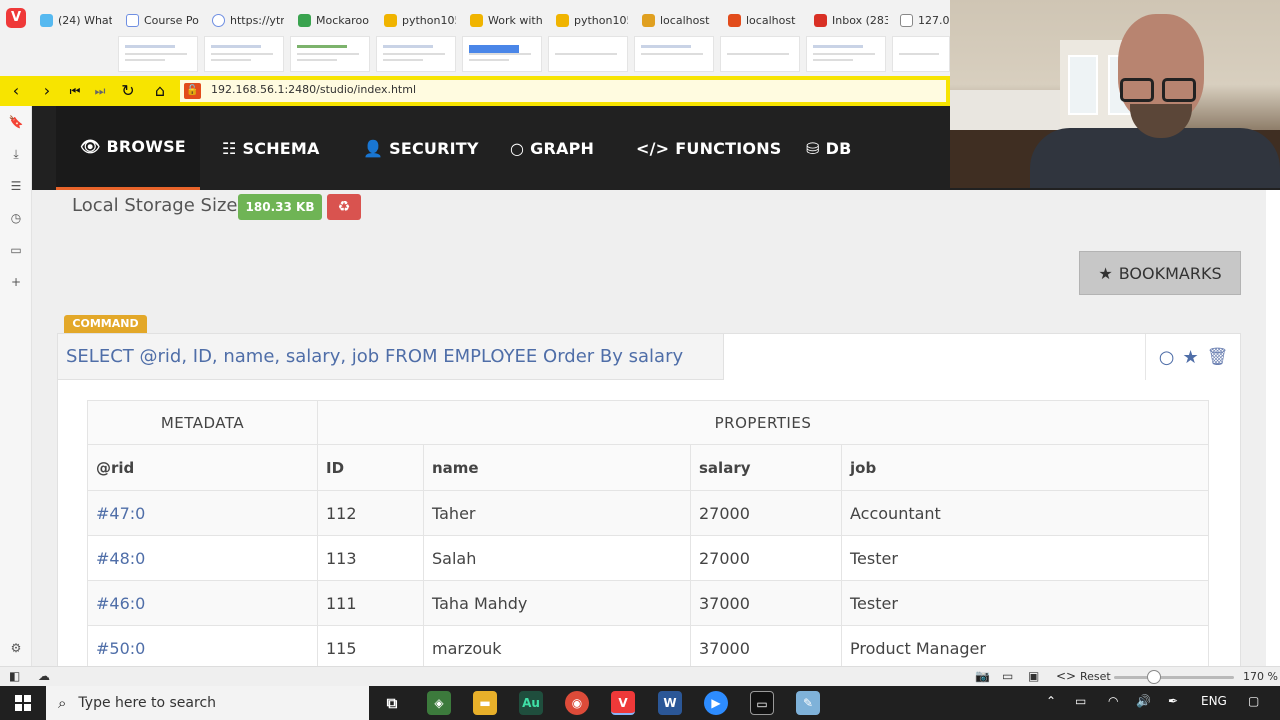  I want to click on rewind-icon: ⏮, so click(75, 91).